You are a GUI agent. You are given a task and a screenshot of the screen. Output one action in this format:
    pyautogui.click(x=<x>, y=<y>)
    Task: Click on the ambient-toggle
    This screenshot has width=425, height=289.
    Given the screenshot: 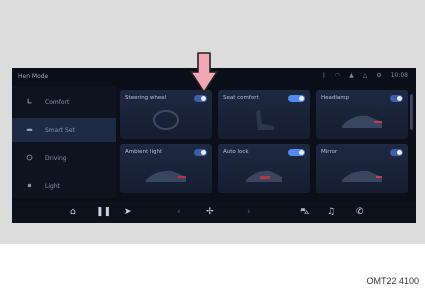 What is the action you would take?
    pyautogui.click(x=200, y=152)
    